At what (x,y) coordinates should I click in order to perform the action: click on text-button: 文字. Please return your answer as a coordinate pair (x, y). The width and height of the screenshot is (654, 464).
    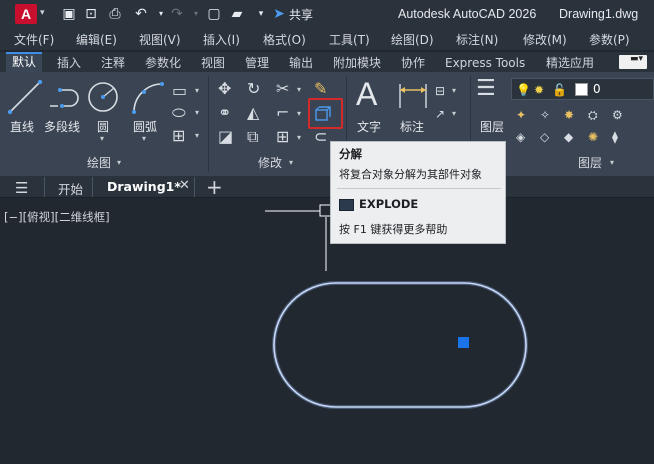
    Looking at the image, I should click on (369, 126).